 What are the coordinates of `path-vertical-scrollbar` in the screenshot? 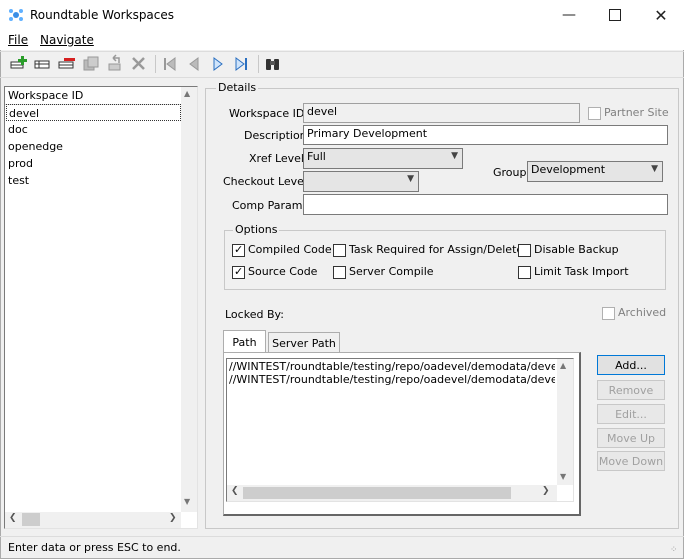 It's located at (565, 422).